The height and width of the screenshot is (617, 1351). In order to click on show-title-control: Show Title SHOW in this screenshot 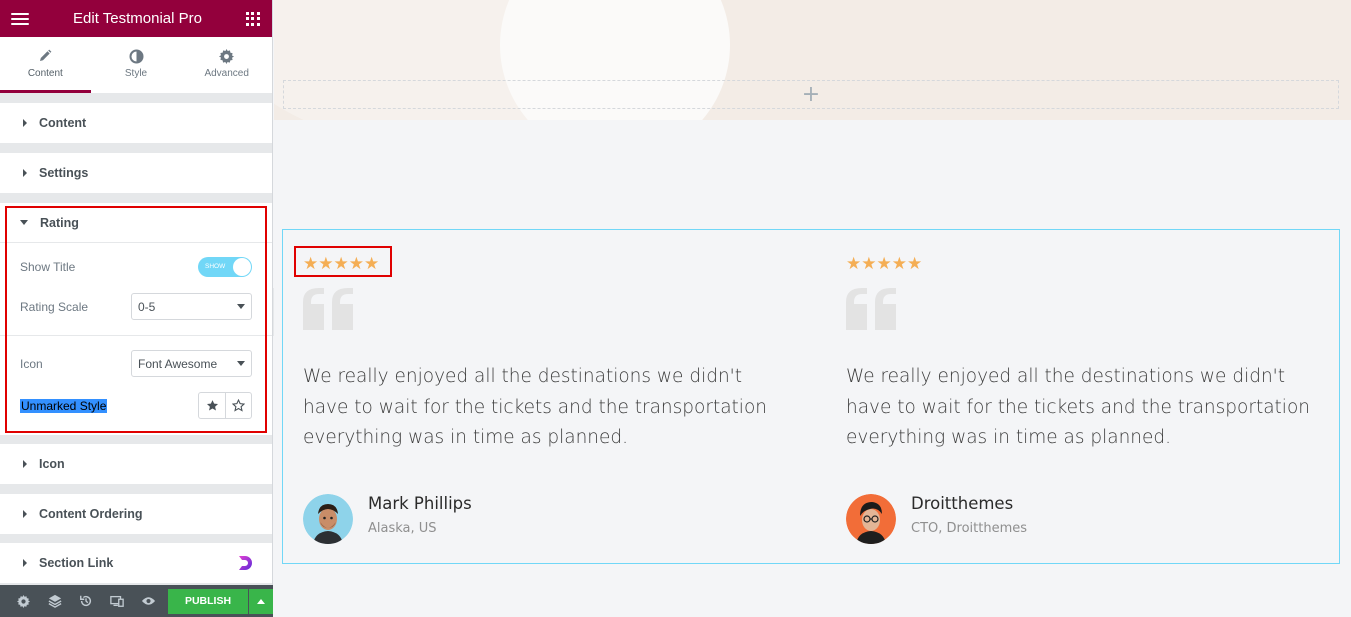, I will do `click(136, 267)`.